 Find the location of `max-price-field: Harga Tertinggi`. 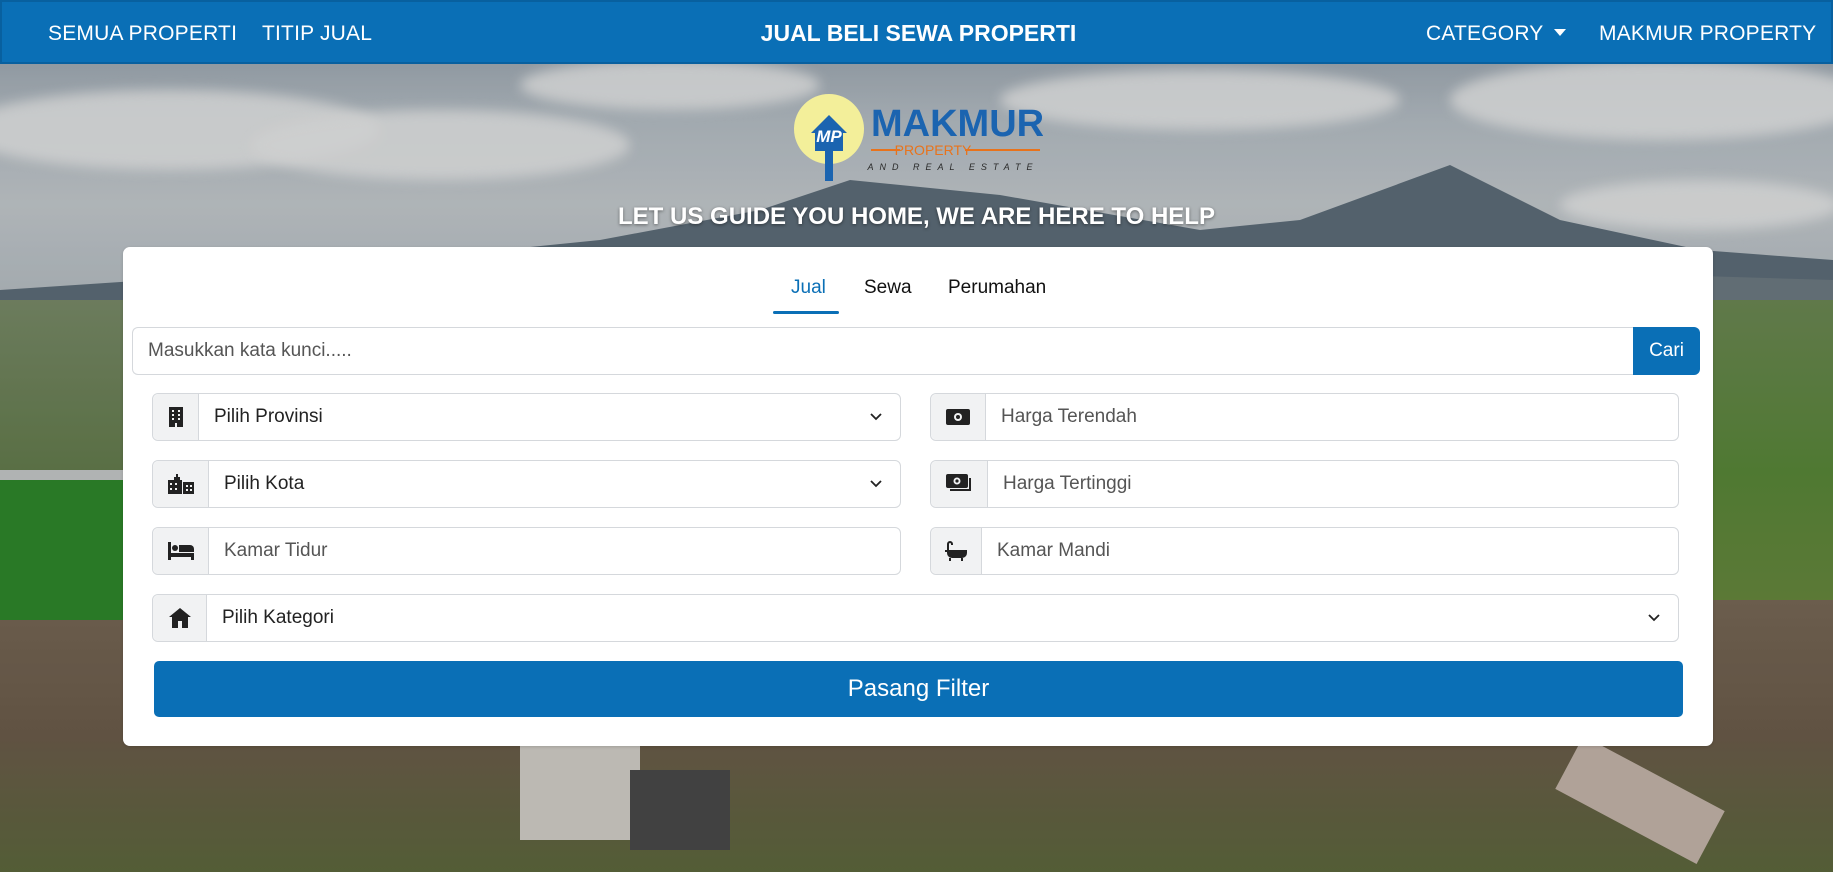

max-price-field: Harga Tertinggi is located at coordinates (1304, 484).